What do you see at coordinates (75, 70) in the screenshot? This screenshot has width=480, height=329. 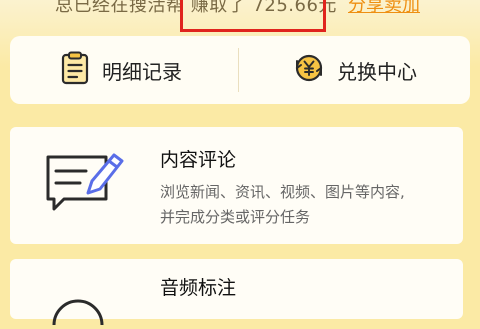 I see `clipboard-list-icon` at bounding box center [75, 70].